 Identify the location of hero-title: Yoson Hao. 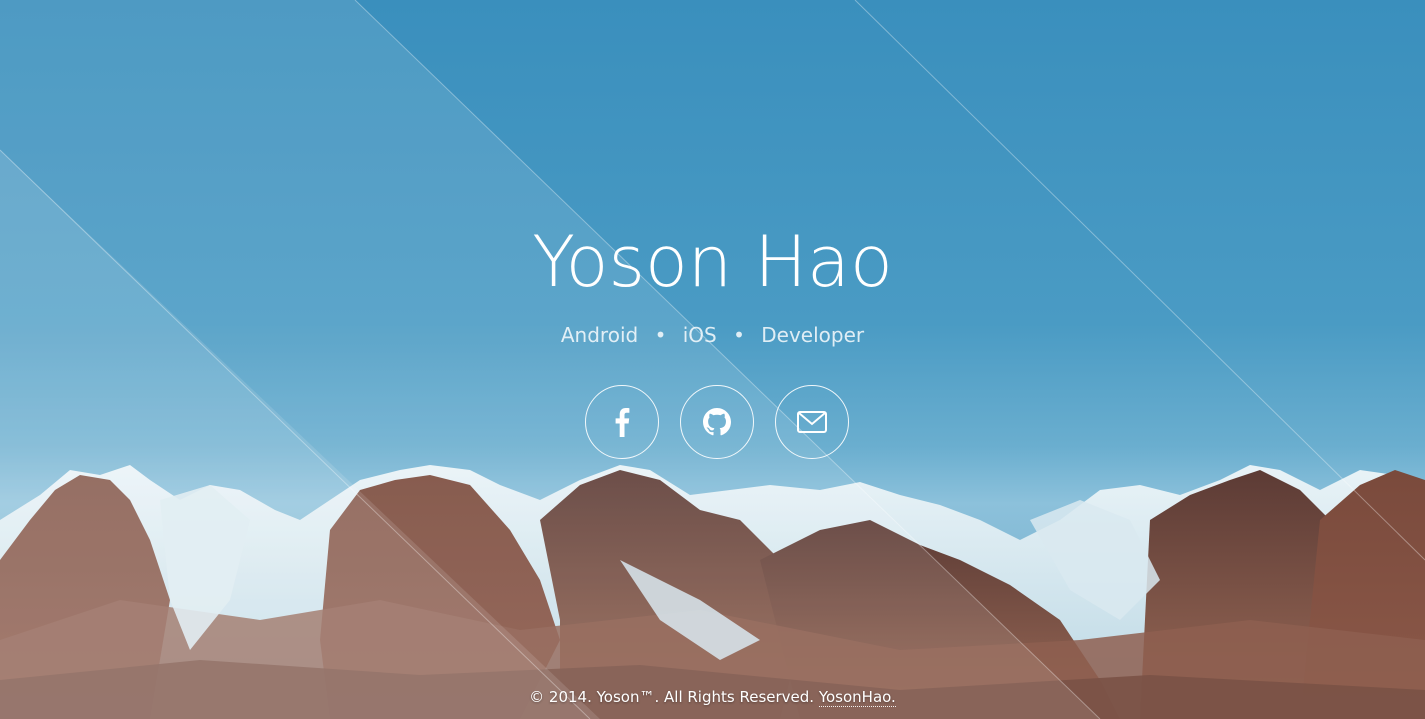
(712, 262).